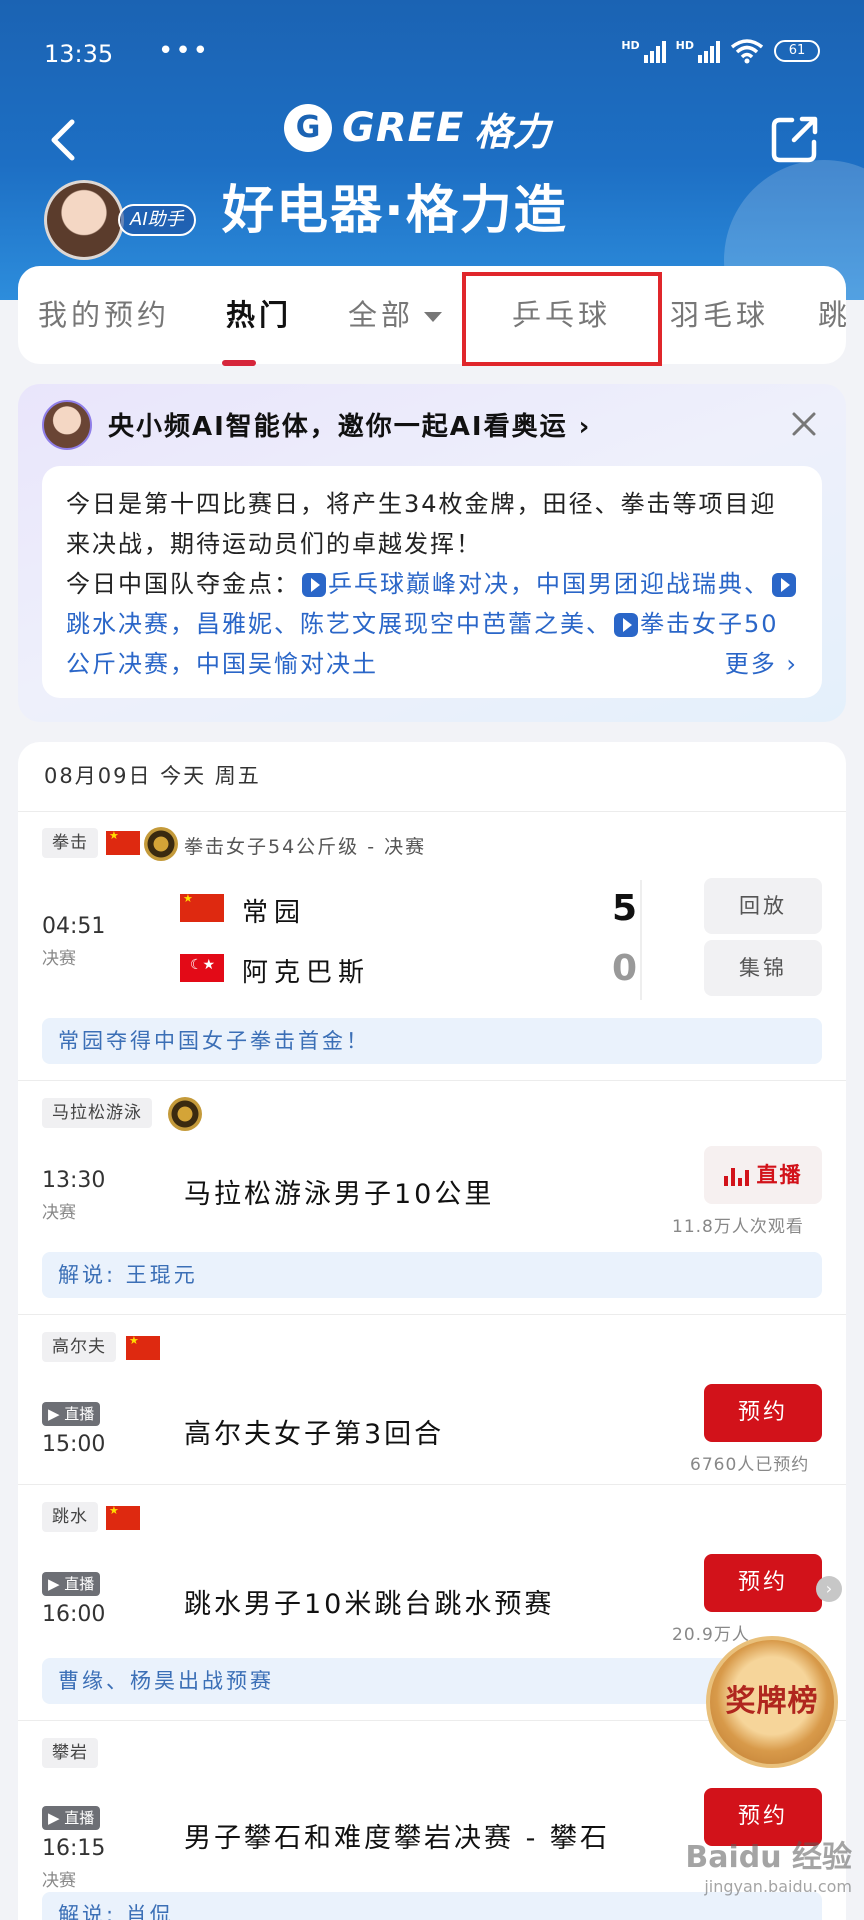 The image size is (864, 1920). What do you see at coordinates (804, 424) in the screenshot?
I see `close-icon` at bounding box center [804, 424].